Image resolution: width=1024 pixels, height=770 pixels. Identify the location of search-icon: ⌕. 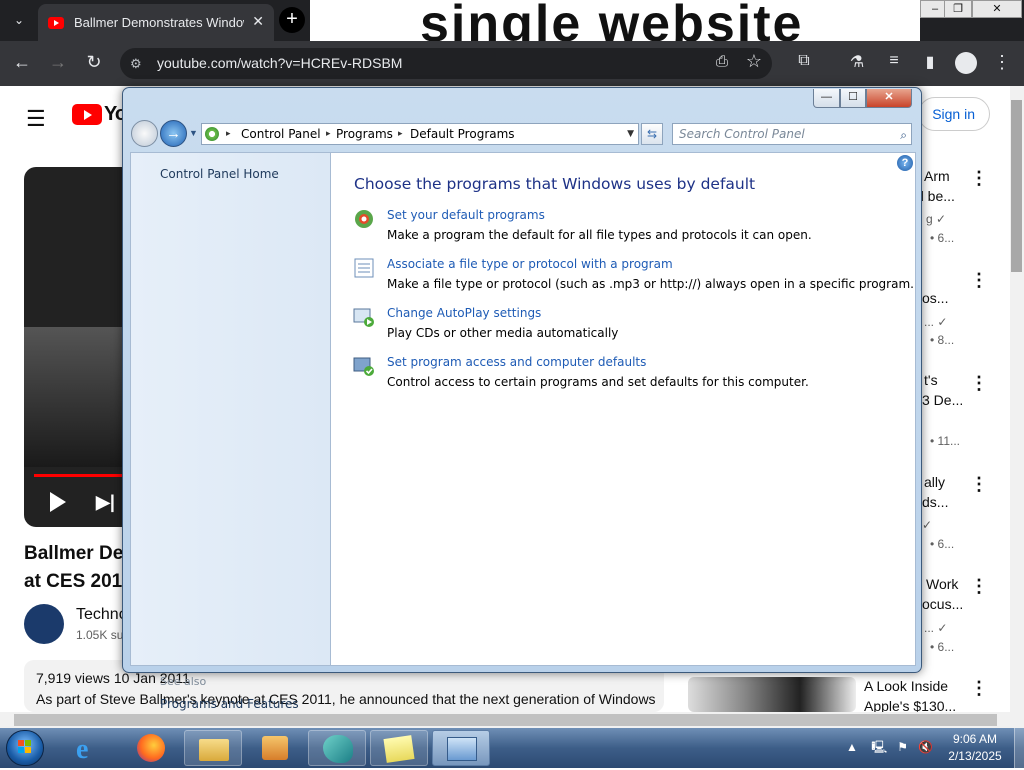
(903, 135).